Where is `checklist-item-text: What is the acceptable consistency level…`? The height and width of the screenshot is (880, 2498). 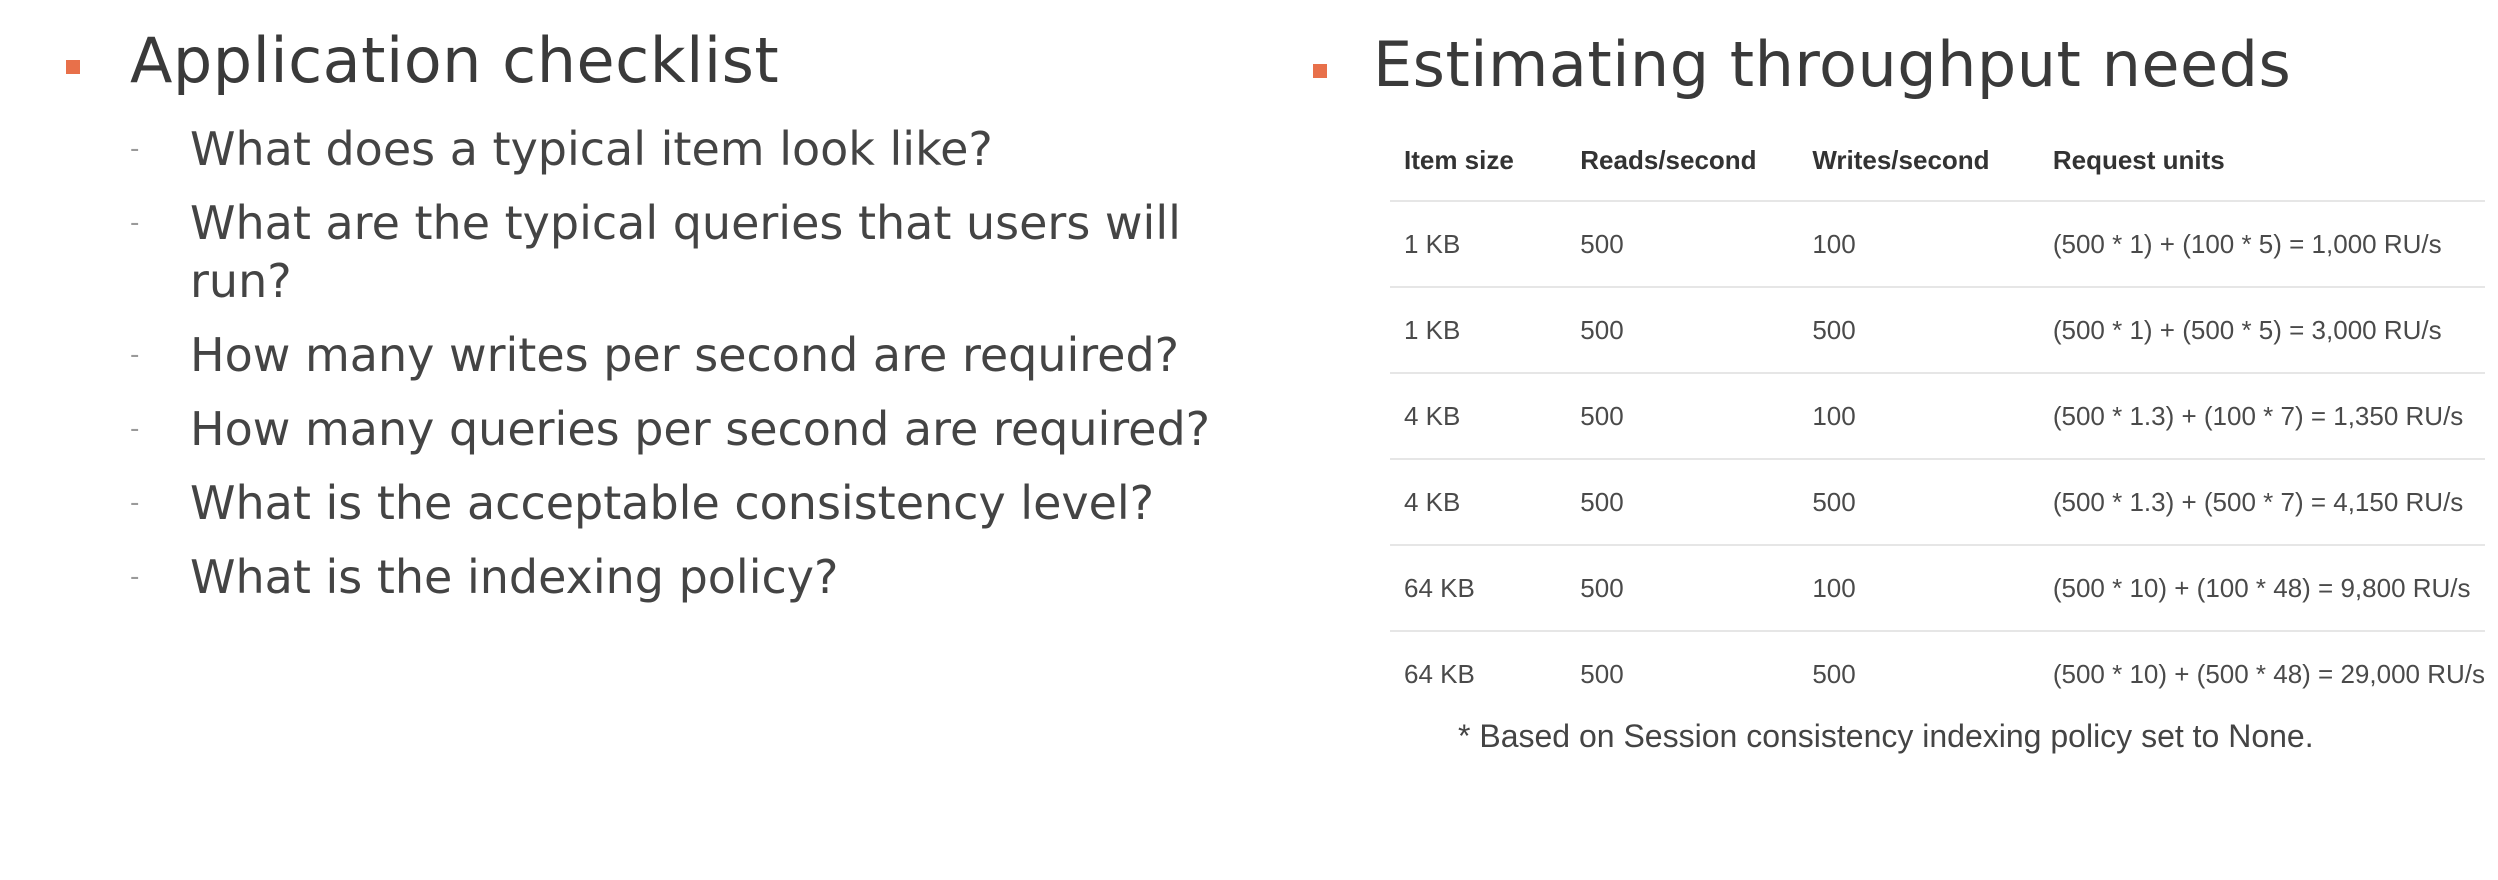
checklist-item-text: What is the acceptable consistency level… is located at coordinates (672, 503).